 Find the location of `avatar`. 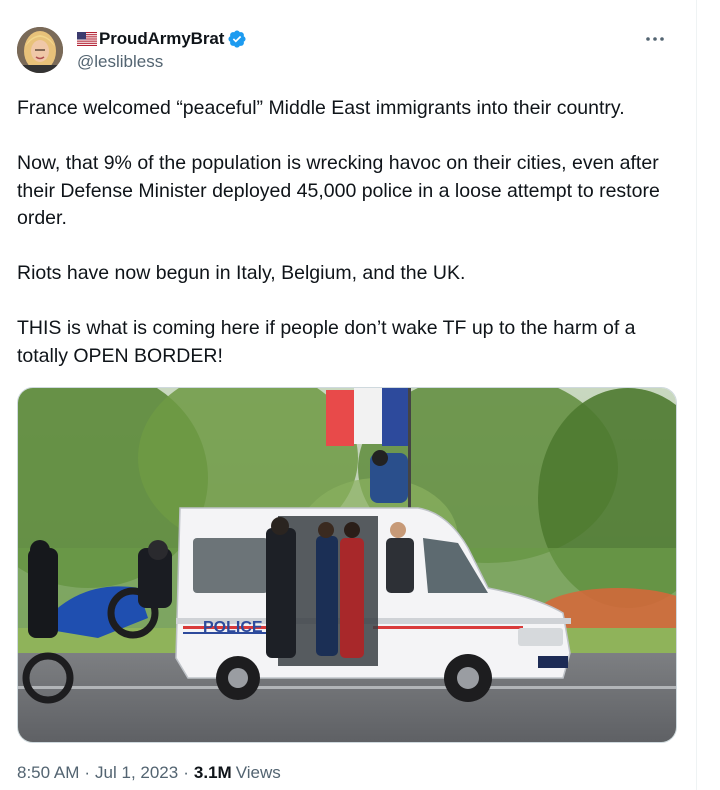

avatar is located at coordinates (40, 50).